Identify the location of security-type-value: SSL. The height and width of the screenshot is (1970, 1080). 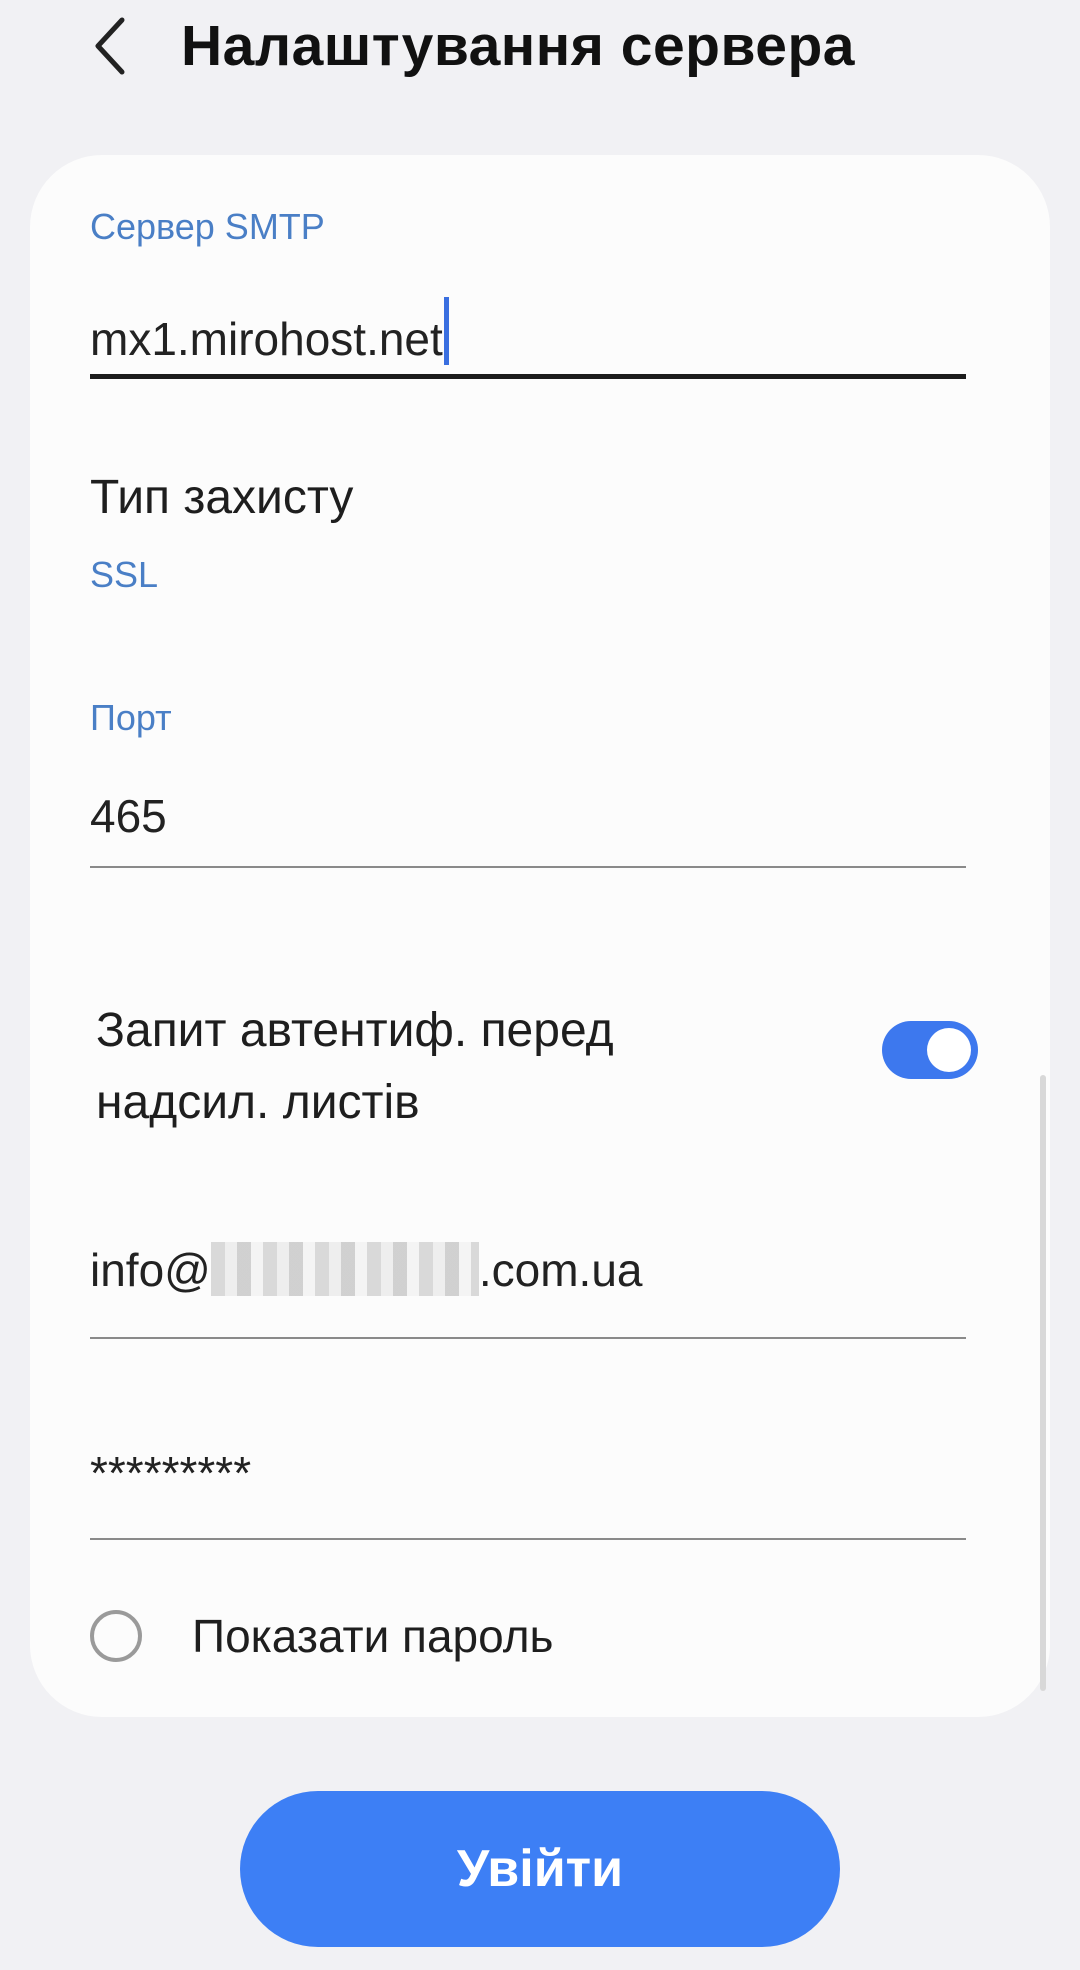
(124, 575).